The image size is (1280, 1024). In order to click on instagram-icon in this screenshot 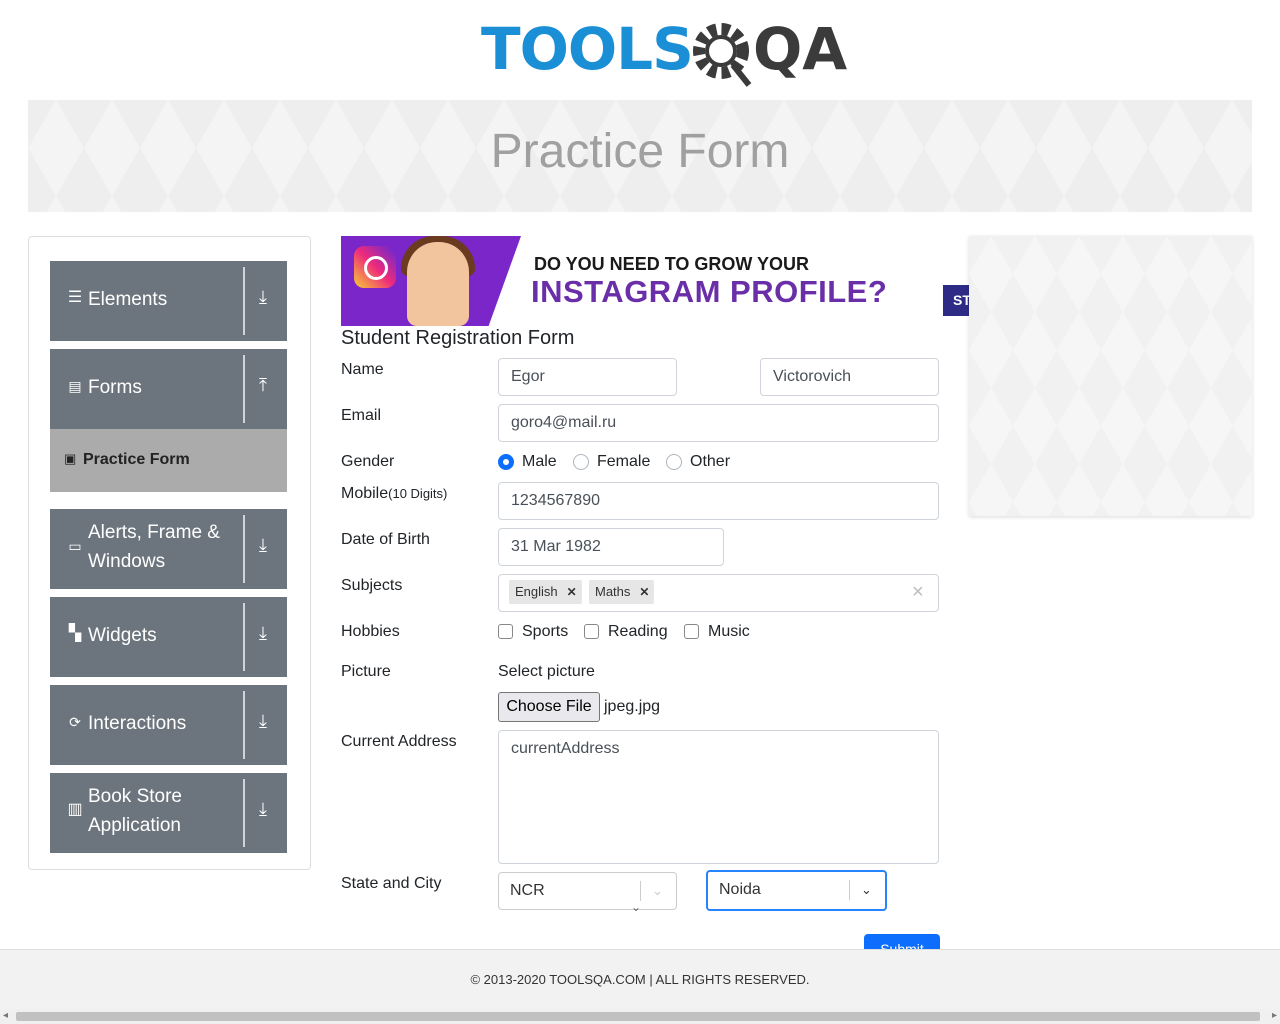, I will do `click(375, 267)`.